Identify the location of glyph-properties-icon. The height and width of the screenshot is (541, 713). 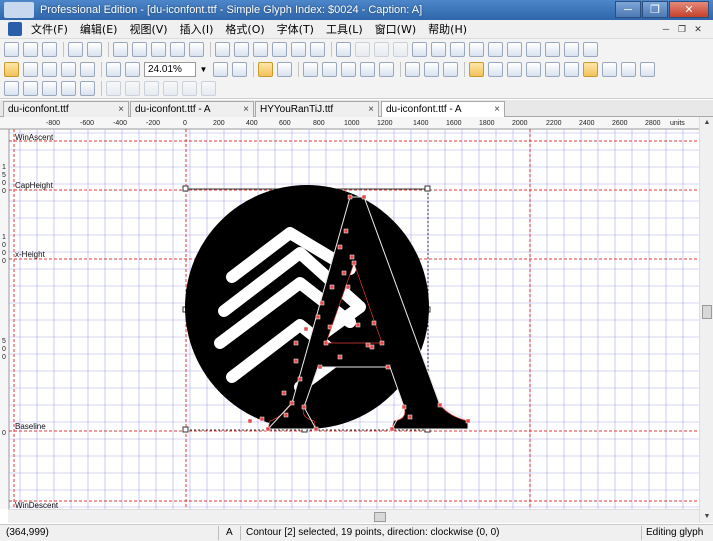
(241, 49).